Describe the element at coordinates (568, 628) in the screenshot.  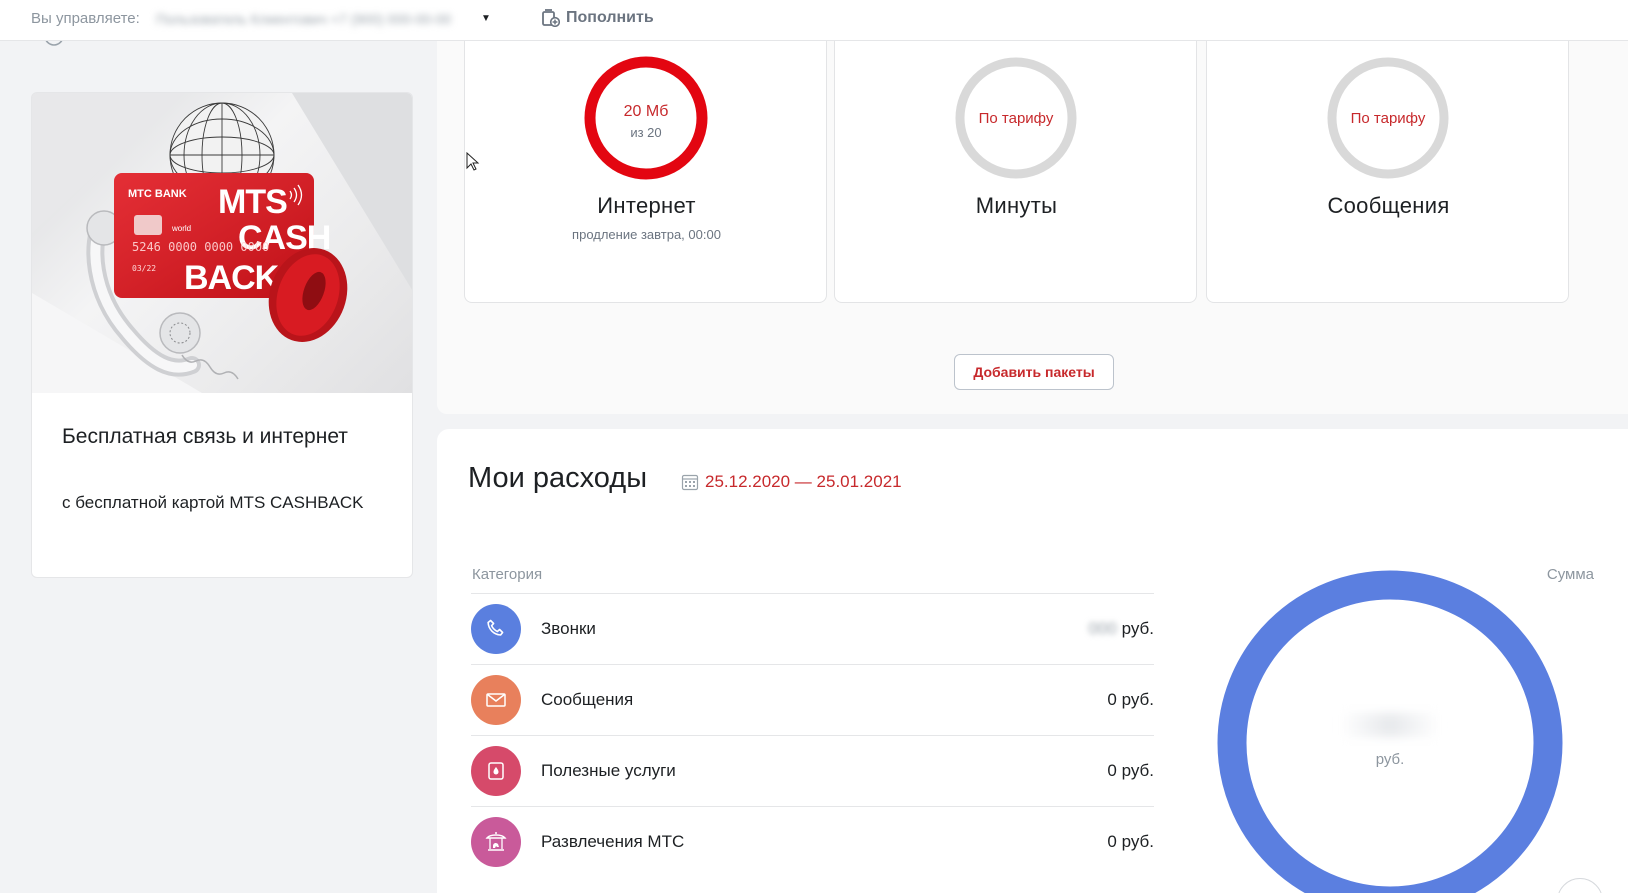
I see `expense-label: Звонки` at that location.